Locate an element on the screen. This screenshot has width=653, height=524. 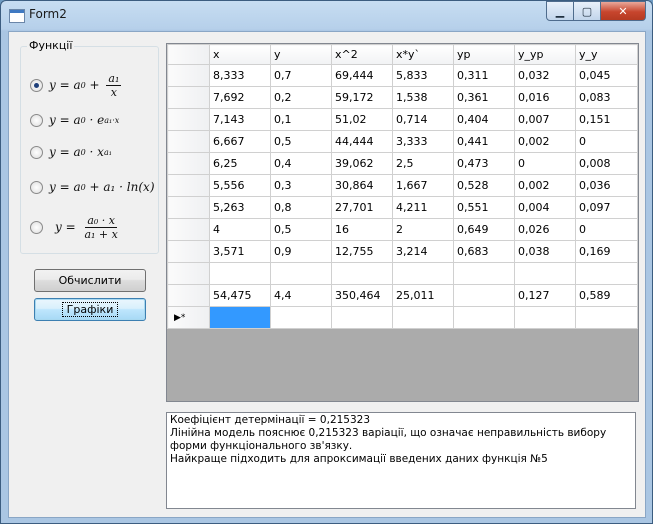
grid-cell: 0,7 is located at coordinates (301, 75).